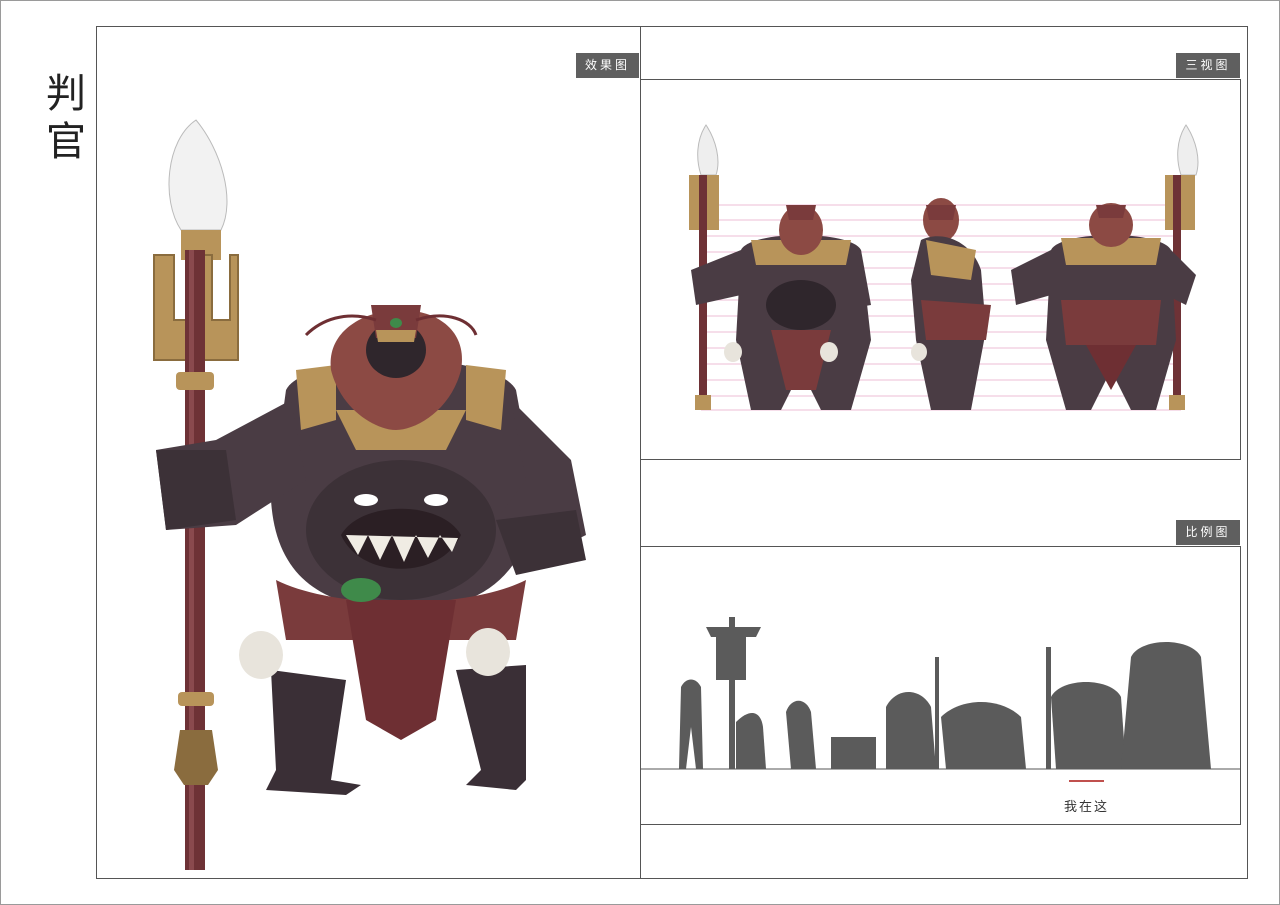 This screenshot has height=905, width=1280. What do you see at coordinates (66, 94) in the screenshot?
I see `title-char-1: 判` at bounding box center [66, 94].